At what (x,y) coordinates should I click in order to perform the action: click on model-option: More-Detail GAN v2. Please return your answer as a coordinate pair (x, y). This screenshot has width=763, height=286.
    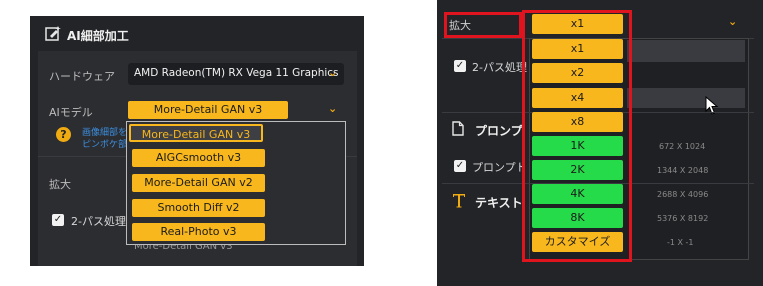
    Looking at the image, I should click on (198, 183).